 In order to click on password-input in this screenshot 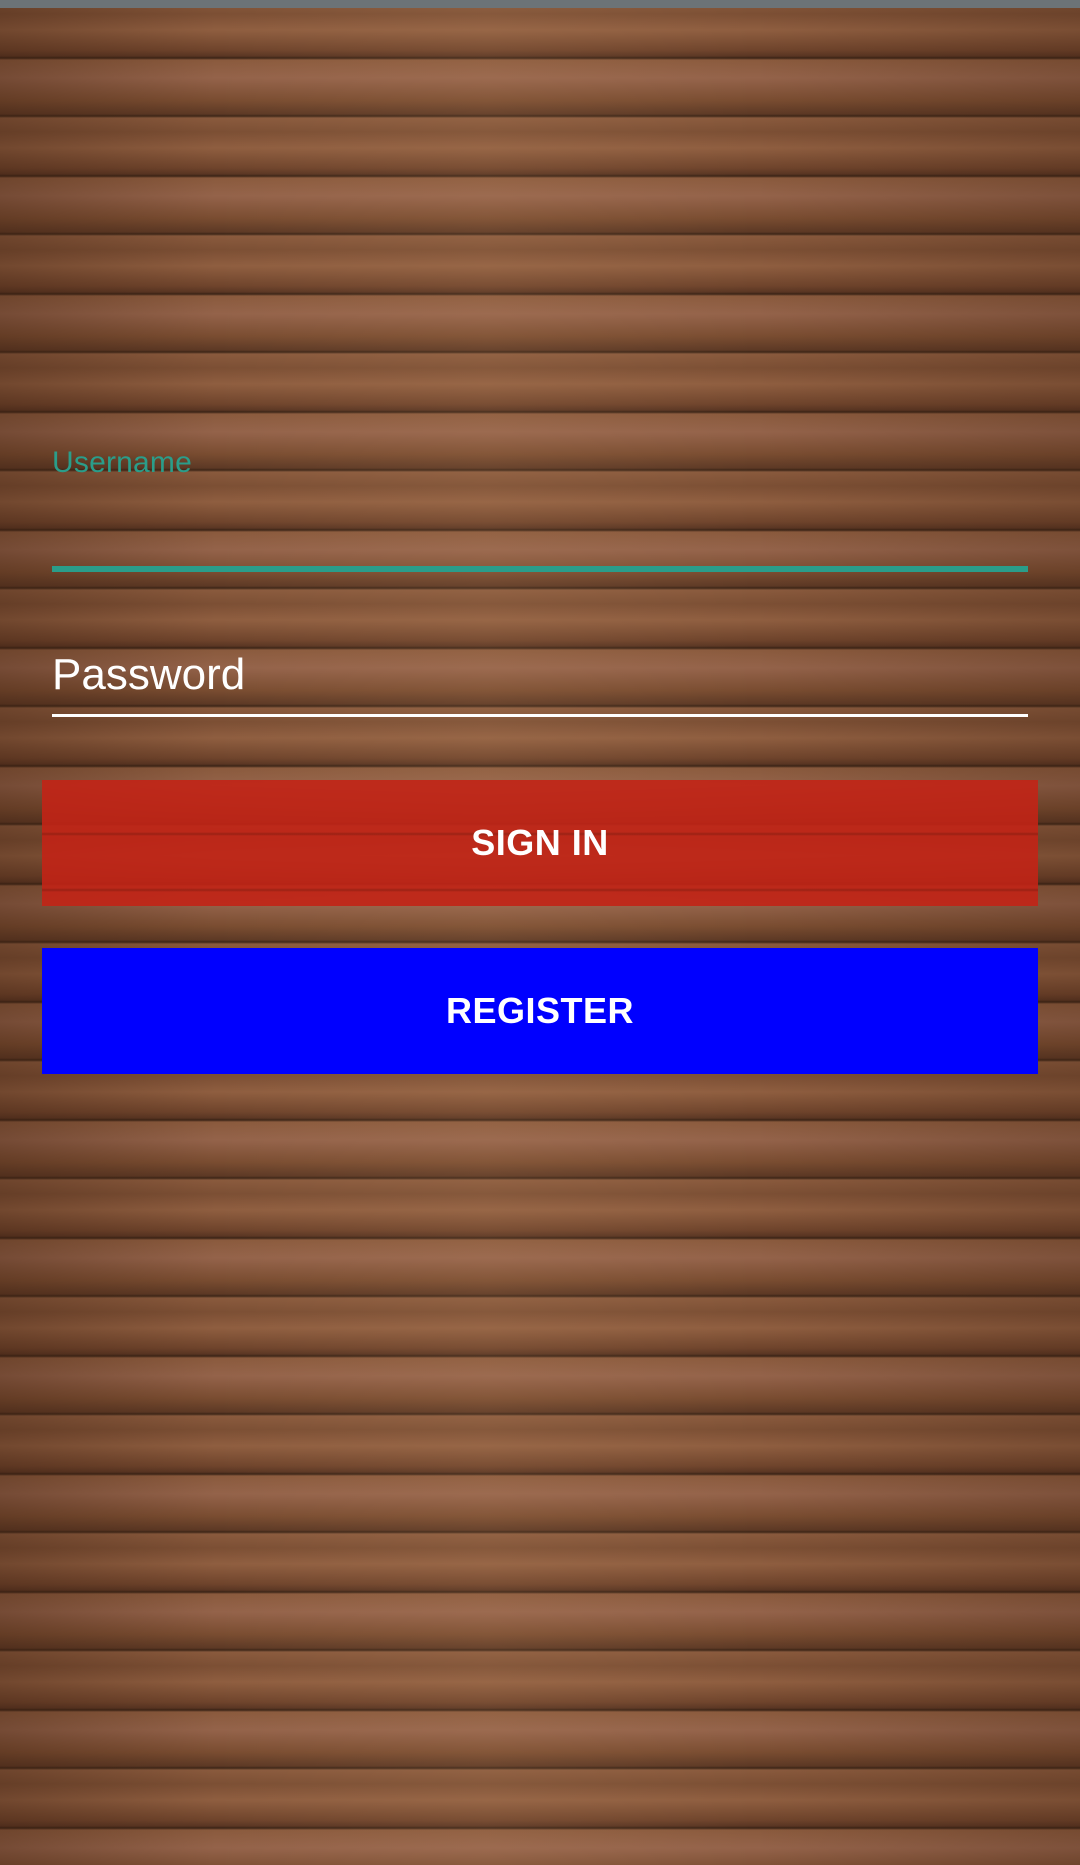, I will do `click(540, 675)`.